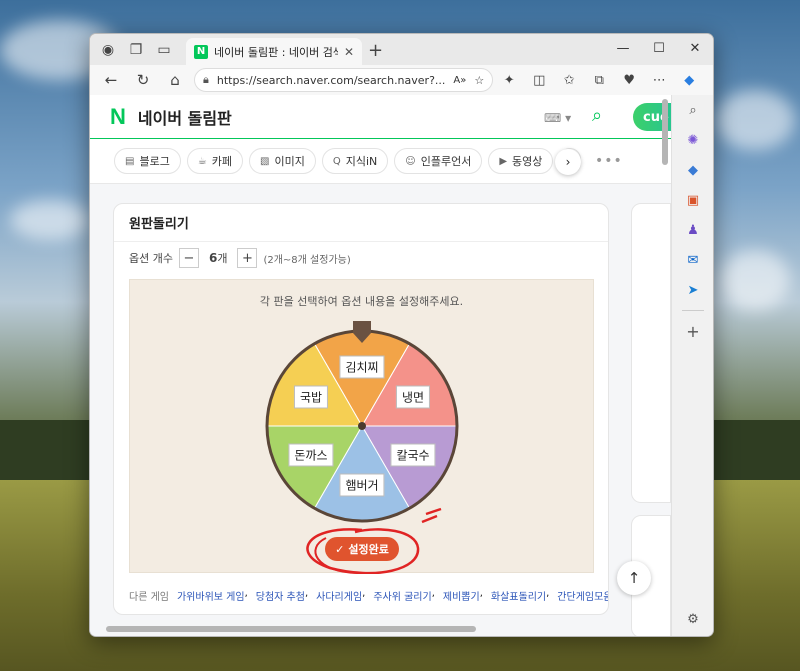 This screenshot has width=800, height=671. What do you see at coordinates (247, 258) in the screenshot?
I see `increase-option-button: +` at bounding box center [247, 258].